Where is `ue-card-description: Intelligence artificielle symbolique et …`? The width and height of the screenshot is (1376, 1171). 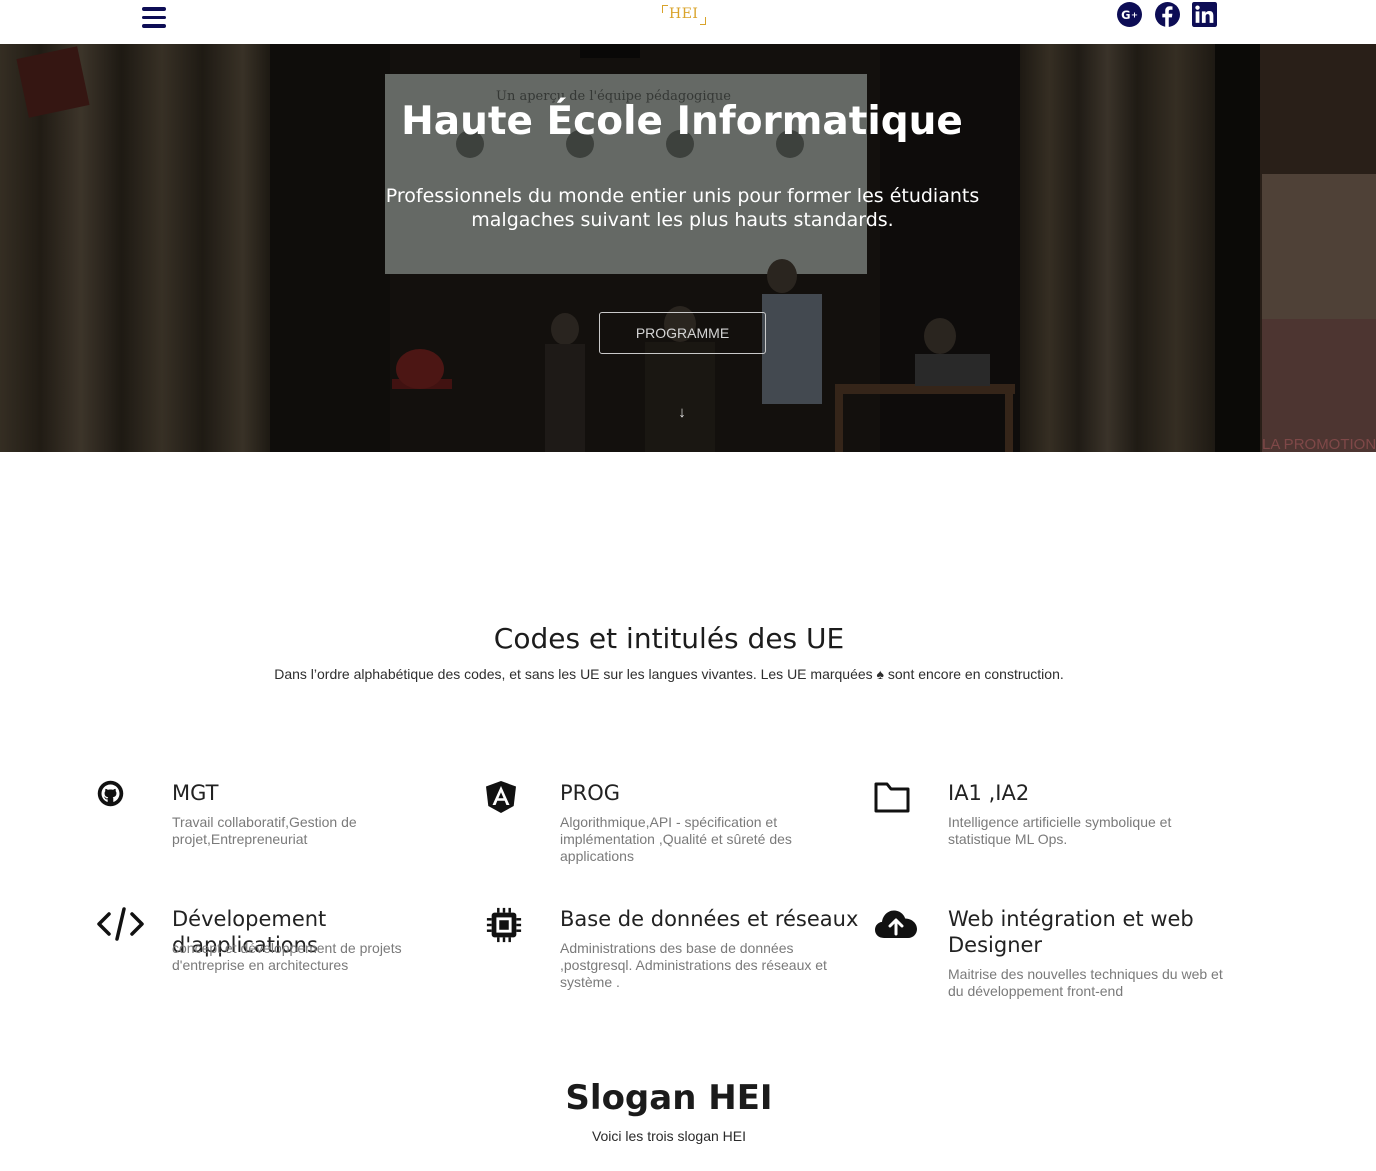
ue-card-description: Intelligence artificielle symbolique et … is located at coordinates (1060, 830).